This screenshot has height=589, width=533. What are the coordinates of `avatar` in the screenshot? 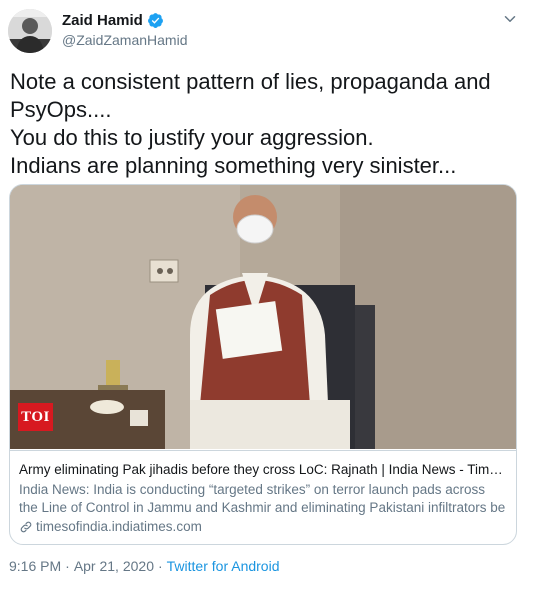 It's located at (30, 31).